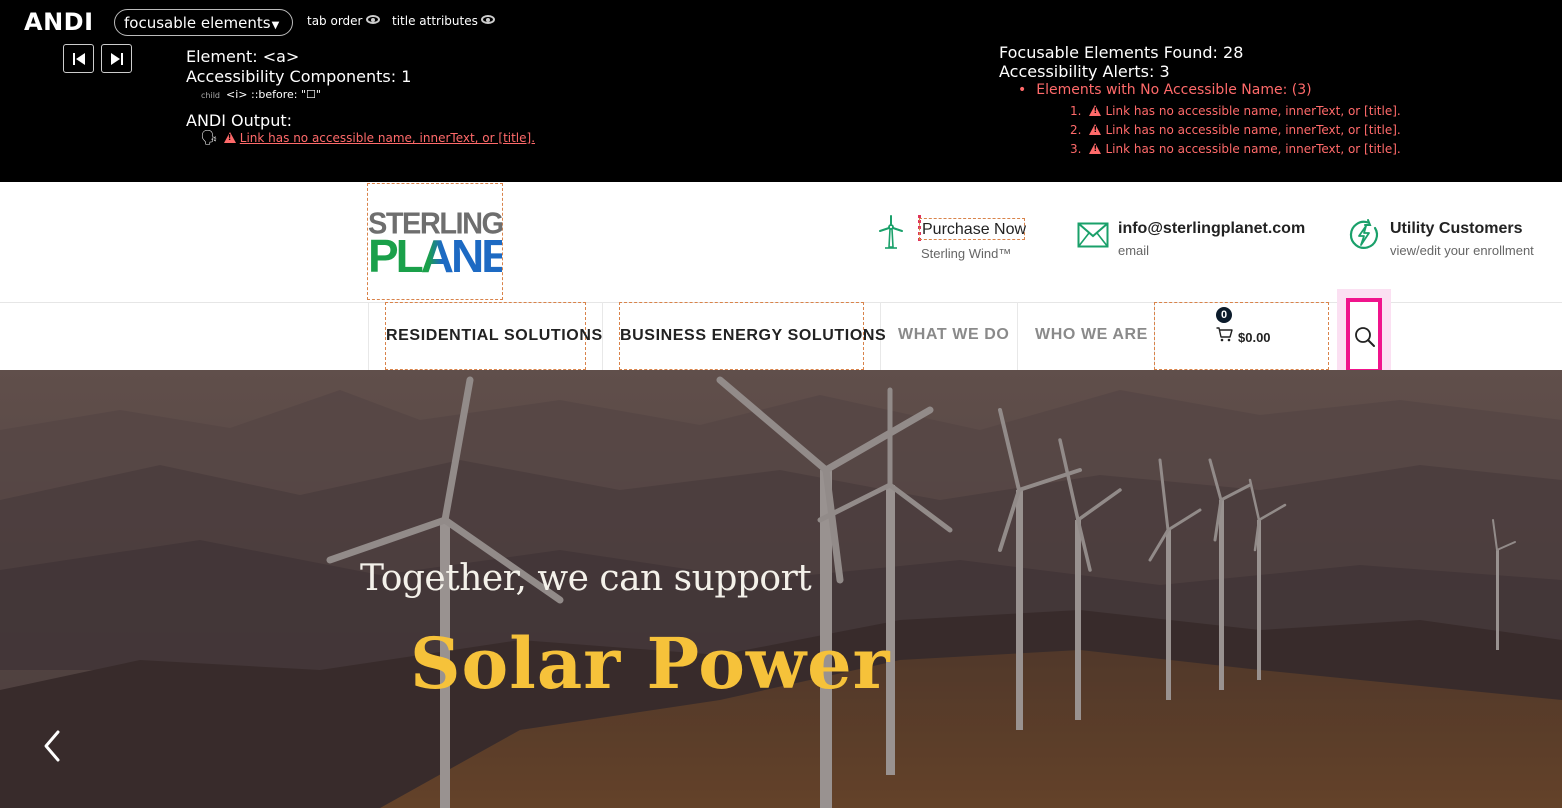 This screenshot has height=808, width=1562. What do you see at coordinates (1076, 149) in the screenshot?
I see `alert-number: 3.` at bounding box center [1076, 149].